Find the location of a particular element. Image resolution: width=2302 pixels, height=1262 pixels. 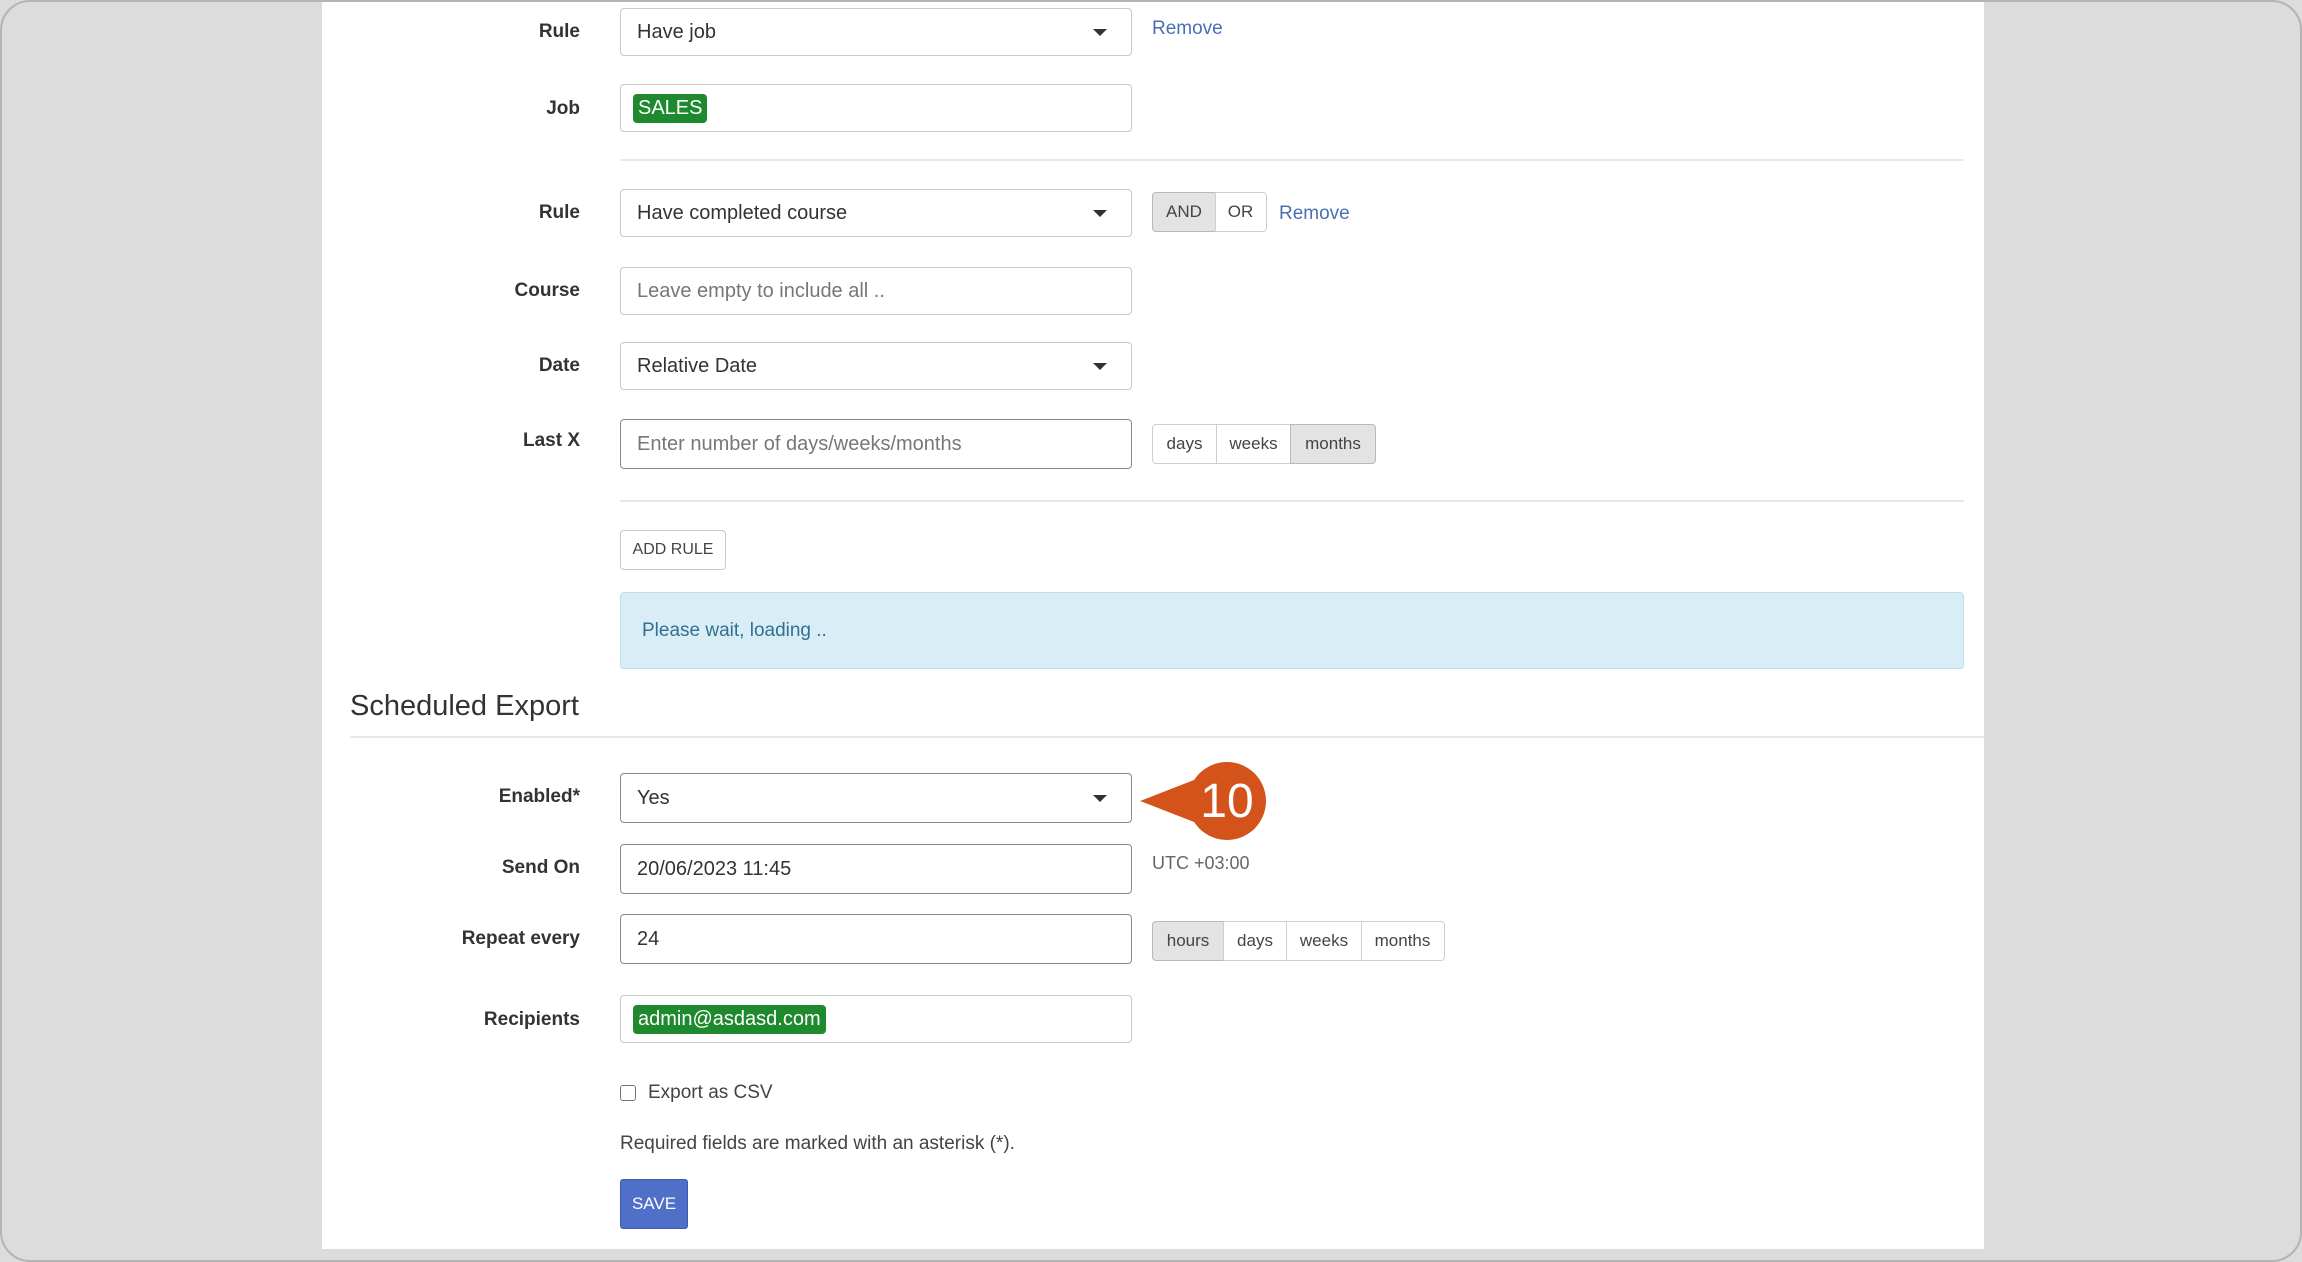

rule-select-2-value: Have completed course is located at coordinates (742, 212).